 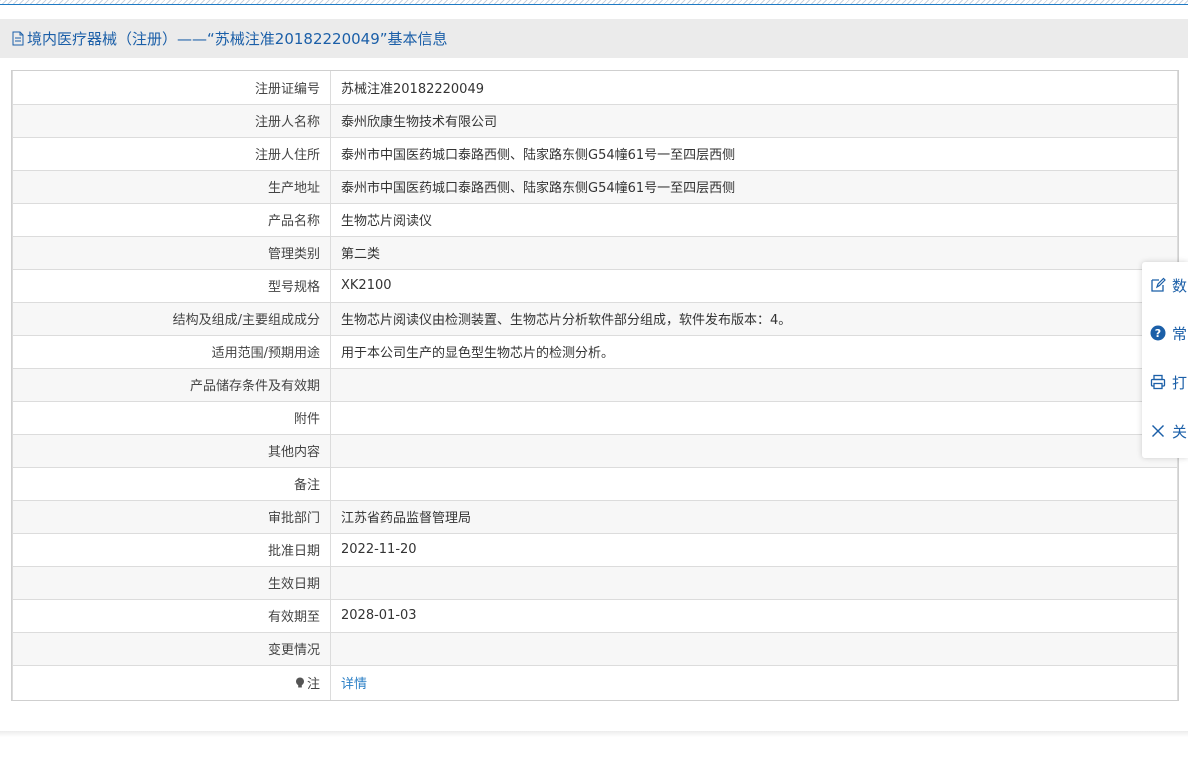 I want to click on row-label: 附件, so click(x=171, y=417).